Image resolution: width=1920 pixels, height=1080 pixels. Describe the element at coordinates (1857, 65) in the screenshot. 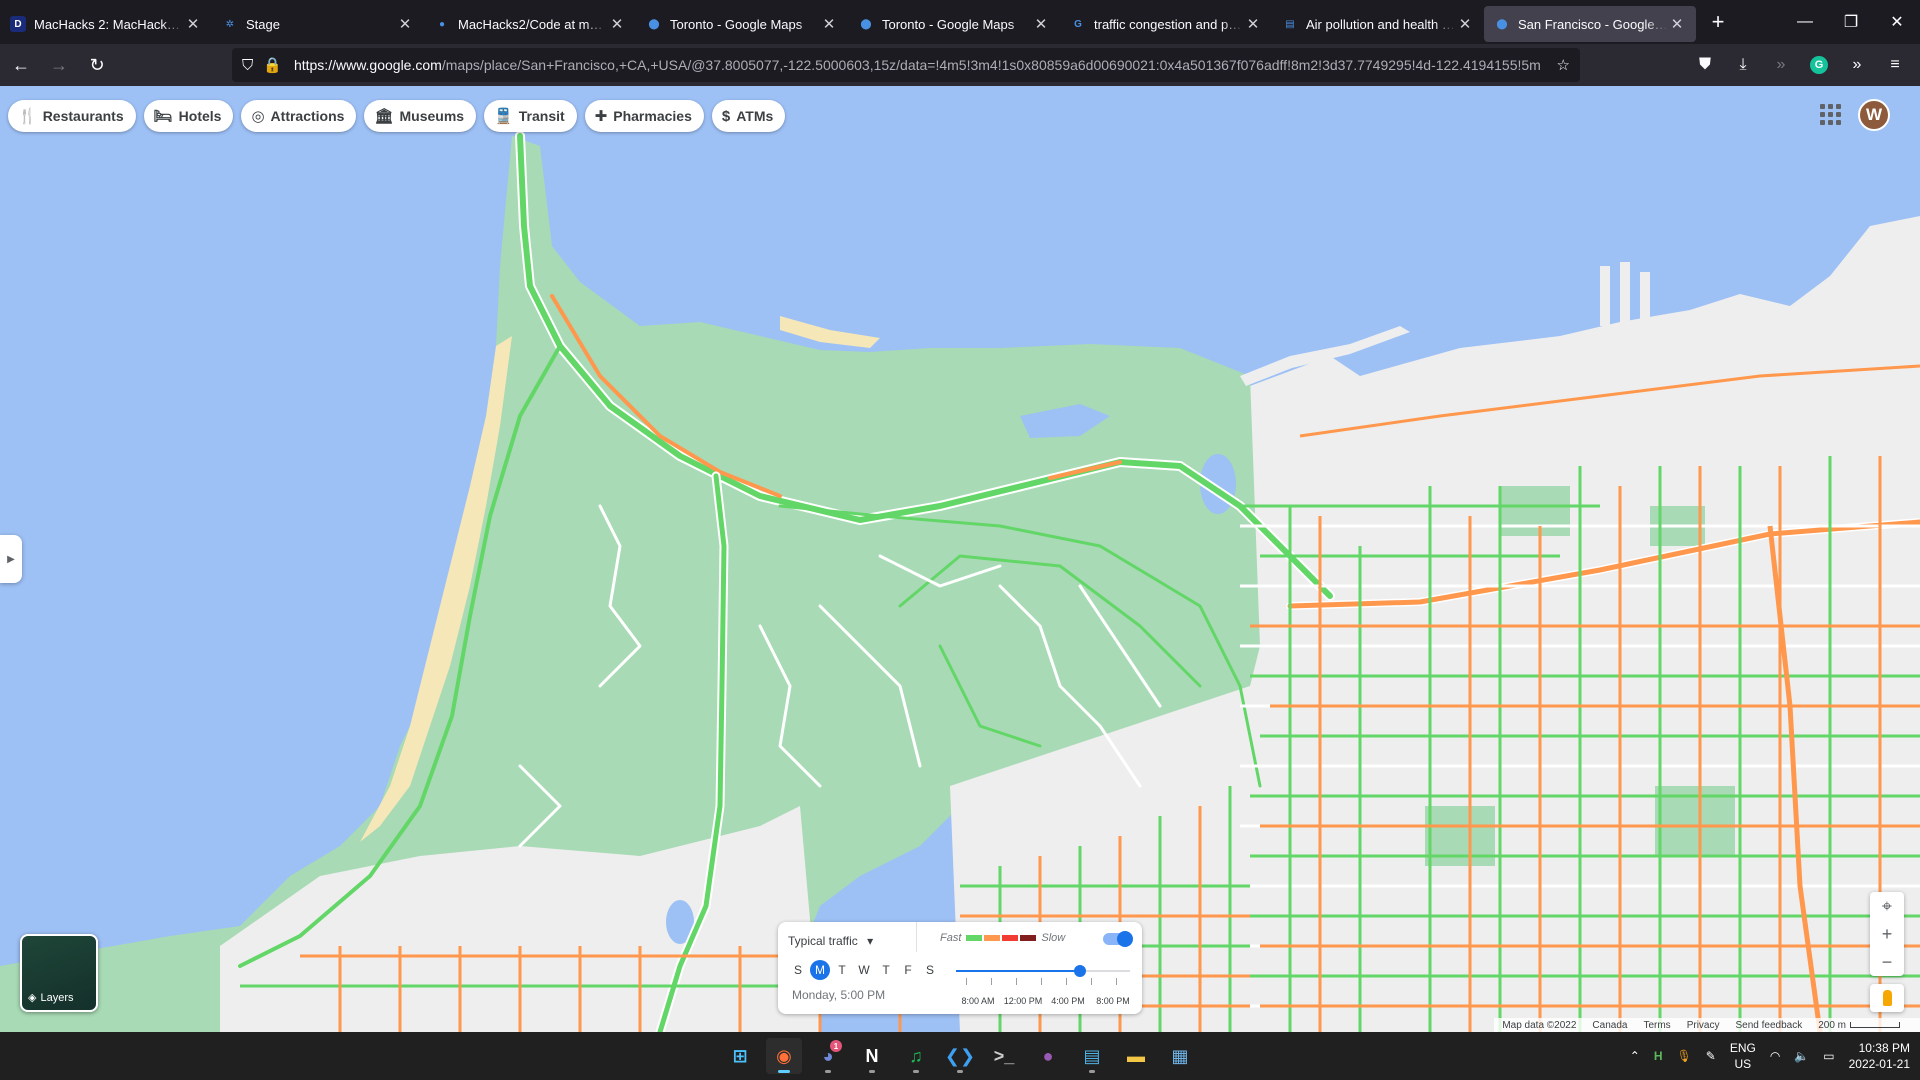

I see `more-tools-icon: »` at that location.